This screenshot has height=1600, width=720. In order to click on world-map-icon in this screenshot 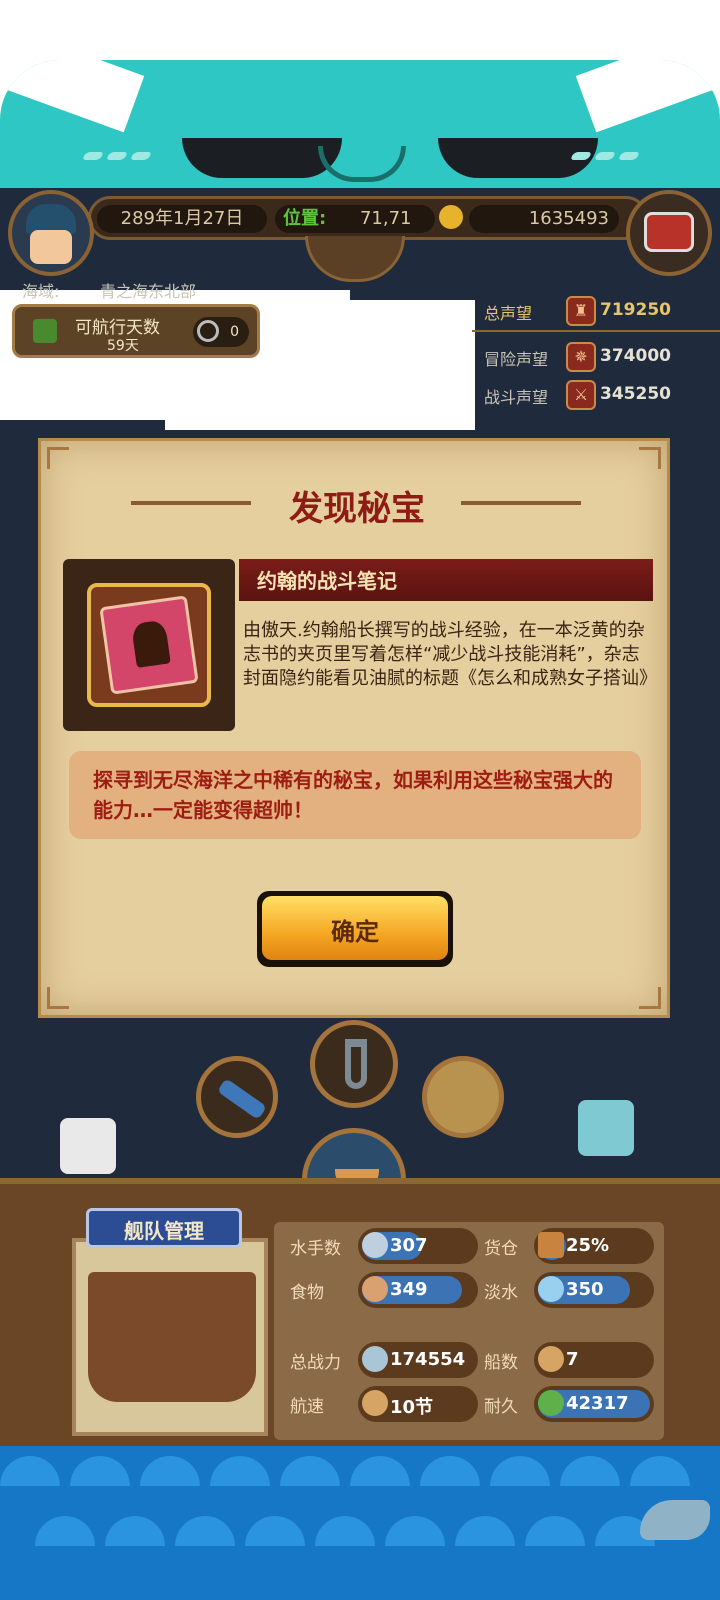, I will do `click(463, 1097)`.